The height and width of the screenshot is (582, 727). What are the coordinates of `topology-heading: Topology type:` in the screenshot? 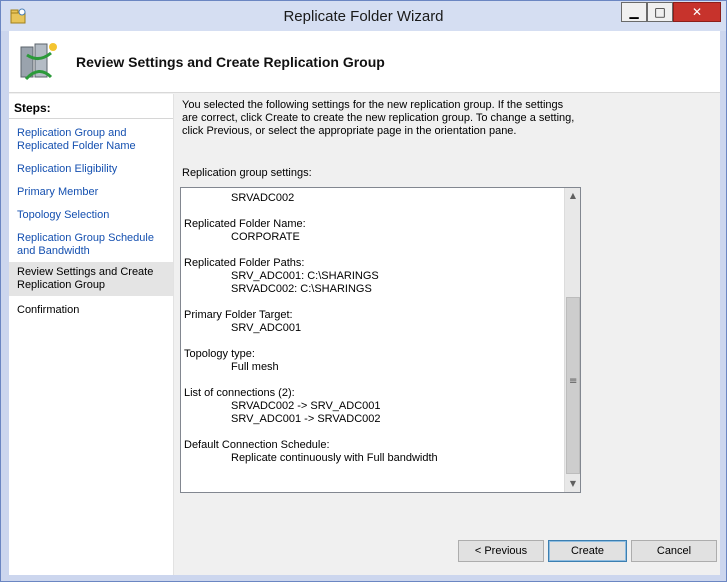 It's located at (219, 354).